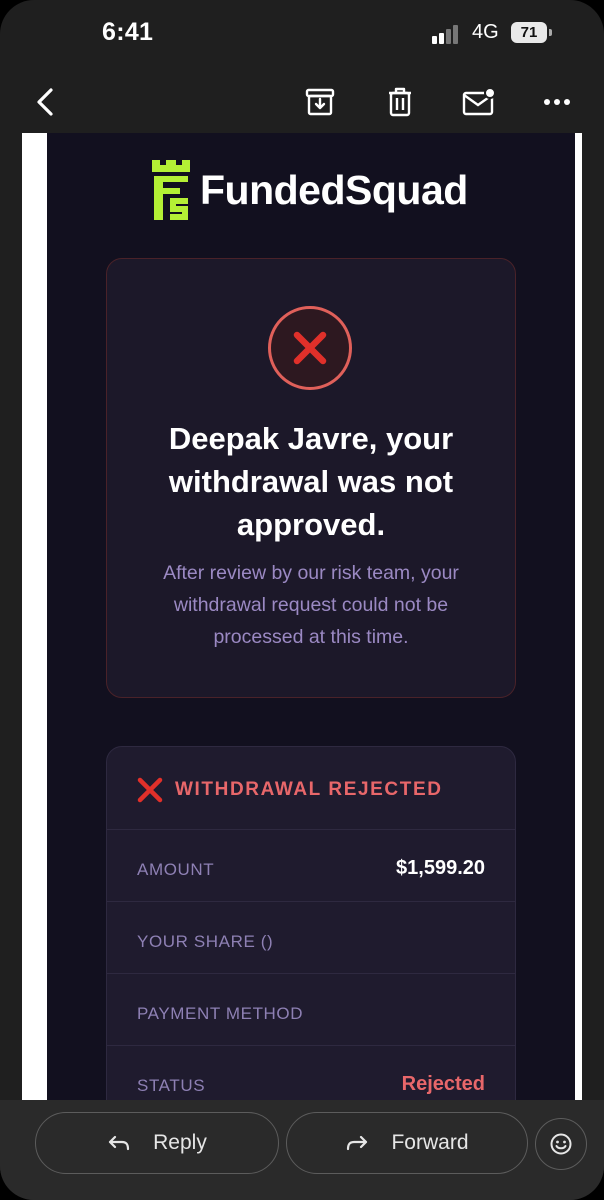 This screenshot has height=1200, width=604. Describe the element at coordinates (176, 869) in the screenshot. I see `detail-label: AMOUNT` at that location.